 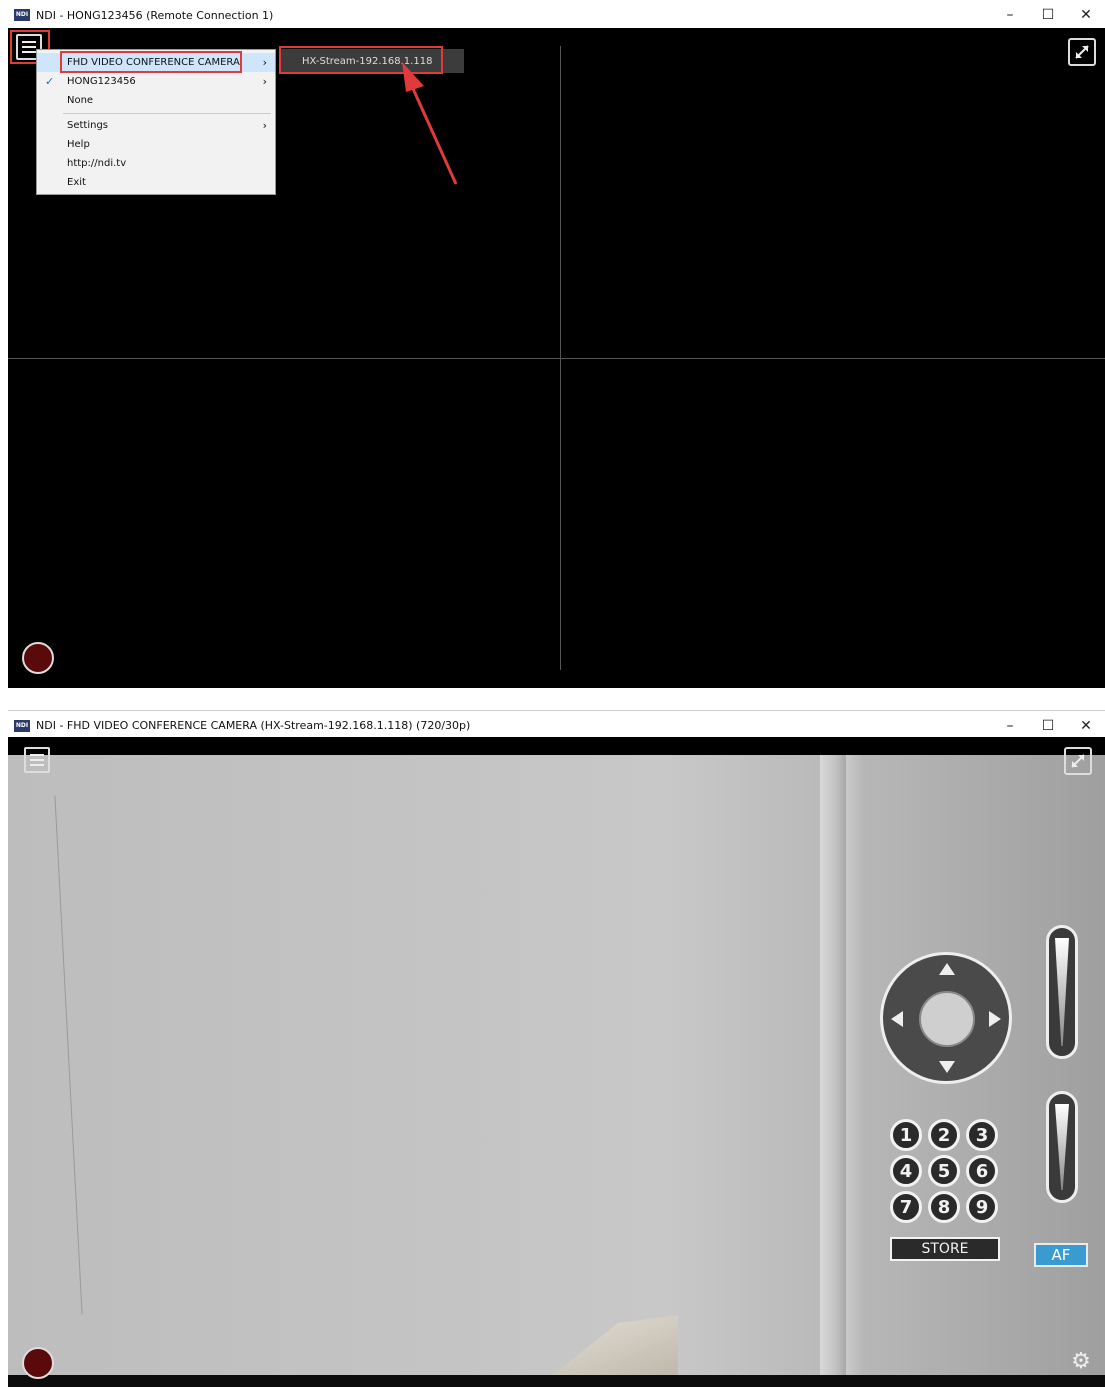 I want to click on preset-button-7: 7, so click(x=906, y=1207).